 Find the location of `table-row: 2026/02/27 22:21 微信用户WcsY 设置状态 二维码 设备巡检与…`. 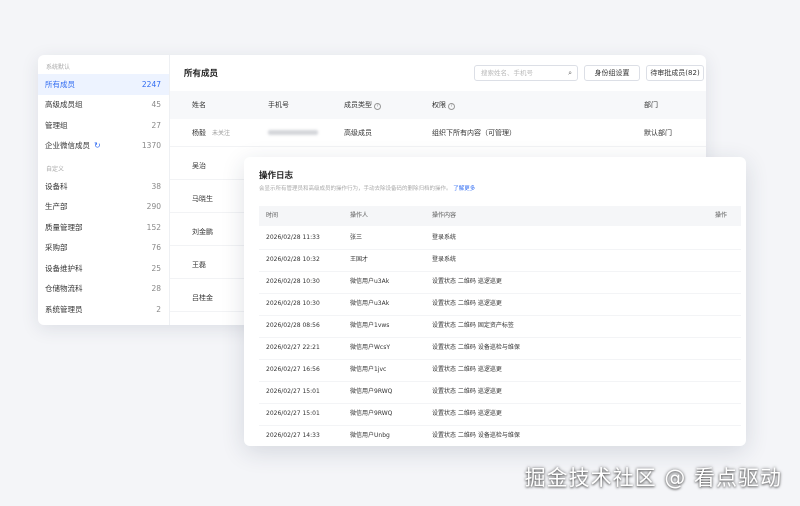

table-row: 2026/02/27 22:21 微信用户WcsY 设置状态 二维码 设备巡检与… is located at coordinates (500, 349).